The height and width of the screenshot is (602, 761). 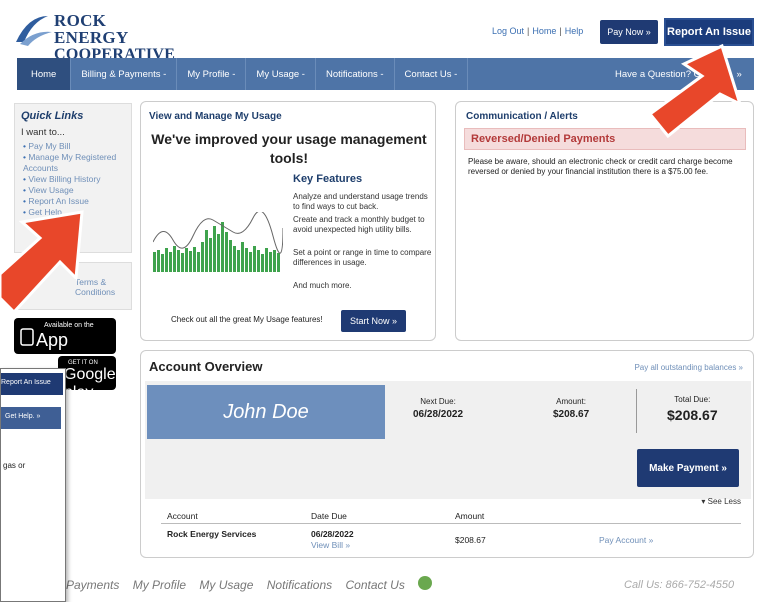 I want to click on table-header-amount: Amount, so click(x=470, y=516).